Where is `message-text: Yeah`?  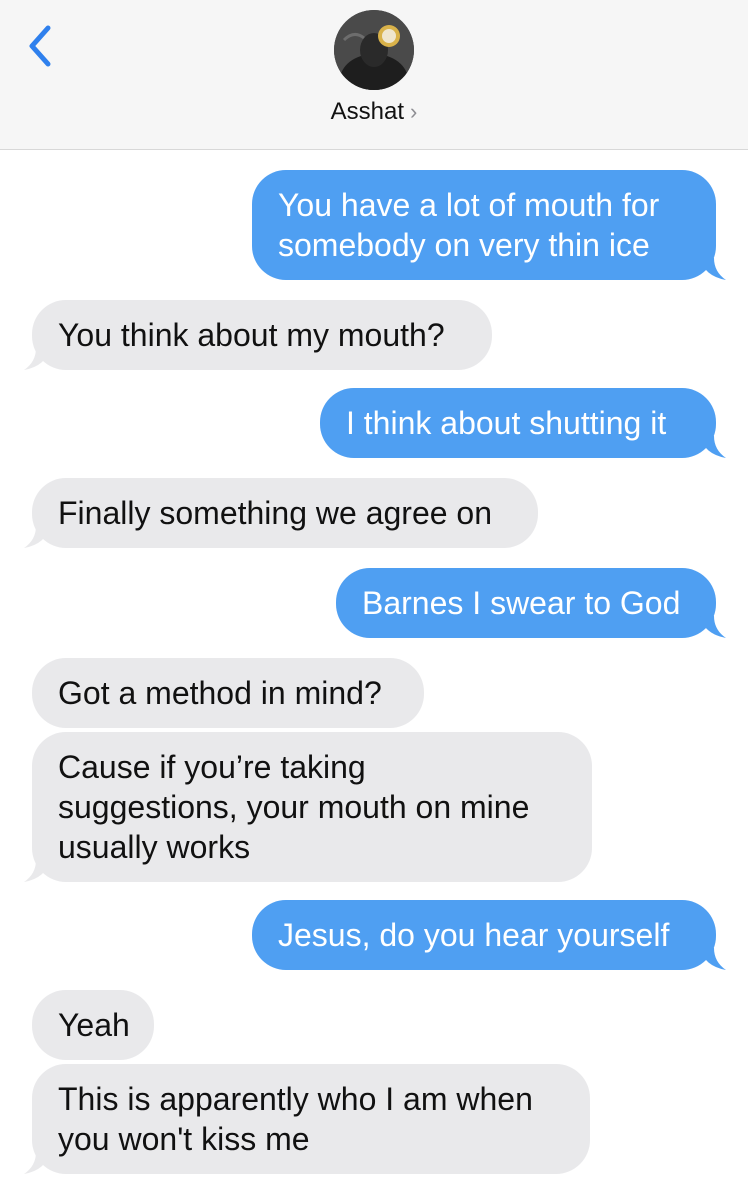
message-text: Yeah is located at coordinates (94, 1025).